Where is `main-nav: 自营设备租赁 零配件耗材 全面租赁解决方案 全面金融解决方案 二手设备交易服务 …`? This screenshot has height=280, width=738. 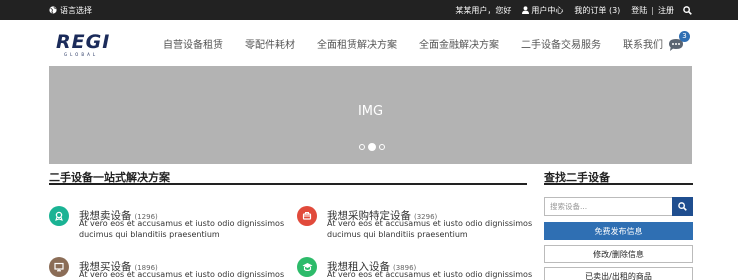 main-nav: 自营设备租赁 零配件耗材 全面租赁解决方案 全面金融解决方案 二手设备交易服务 … is located at coordinates (424, 43).